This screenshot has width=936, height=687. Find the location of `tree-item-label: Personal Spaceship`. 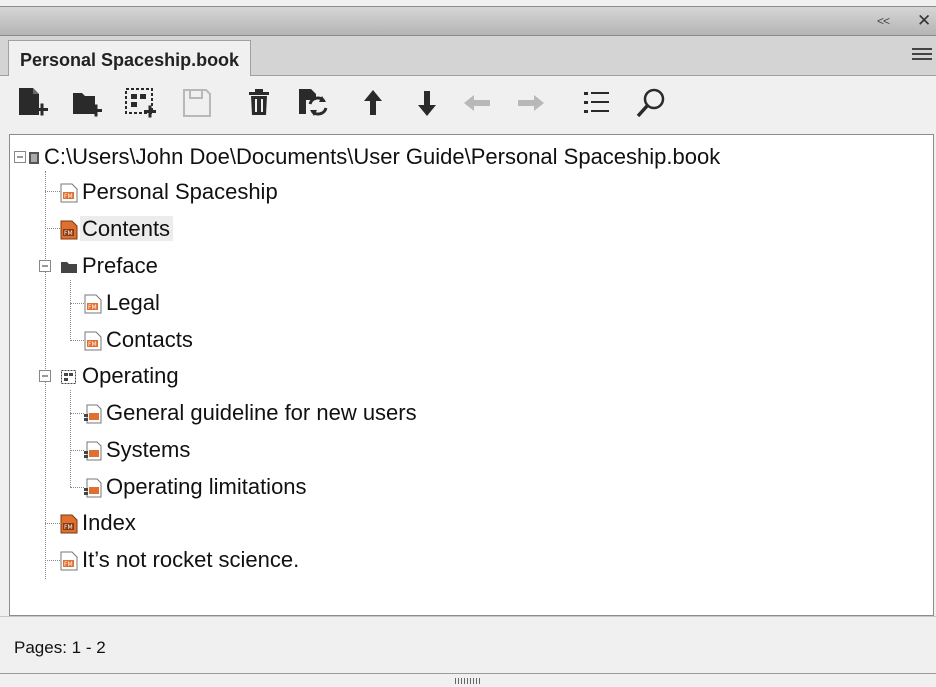

tree-item-label: Personal Spaceship is located at coordinates (180, 191).